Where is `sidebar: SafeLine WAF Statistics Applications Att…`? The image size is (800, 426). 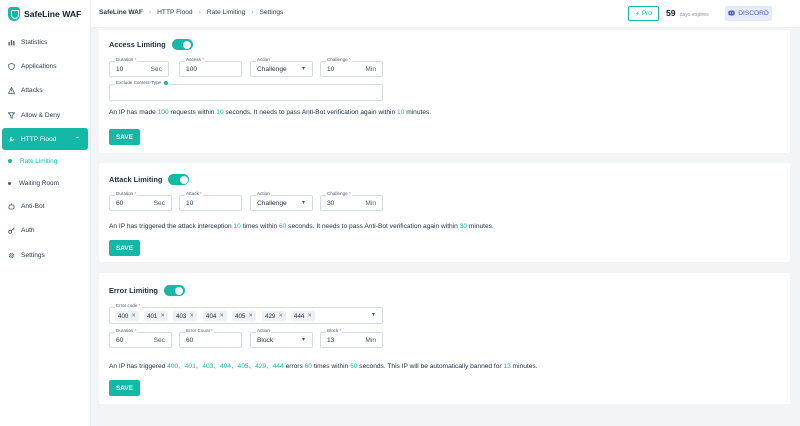 sidebar: SafeLine WAF Statistics Applications Att… is located at coordinates (45, 213).